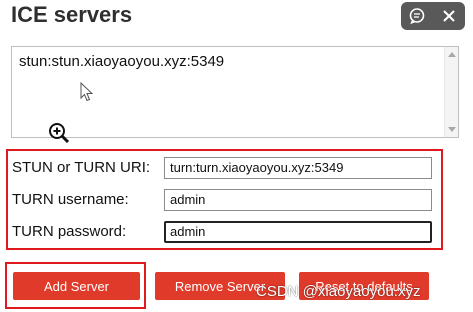 This screenshot has width=473, height=312. What do you see at coordinates (433, 16) in the screenshot?
I see `window-controls` at bounding box center [433, 16].